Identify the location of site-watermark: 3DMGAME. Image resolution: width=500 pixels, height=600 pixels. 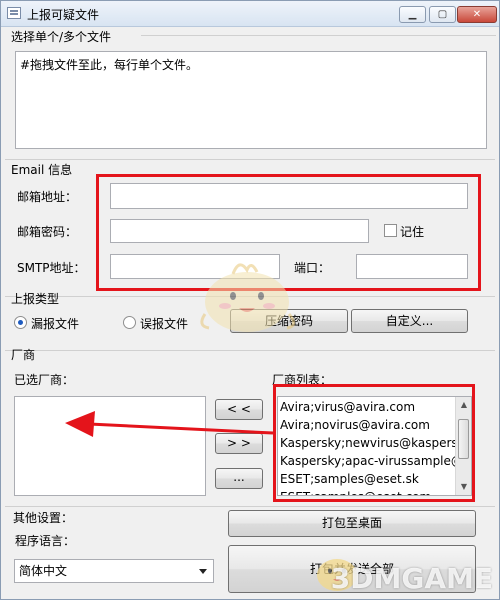
(411, 578).